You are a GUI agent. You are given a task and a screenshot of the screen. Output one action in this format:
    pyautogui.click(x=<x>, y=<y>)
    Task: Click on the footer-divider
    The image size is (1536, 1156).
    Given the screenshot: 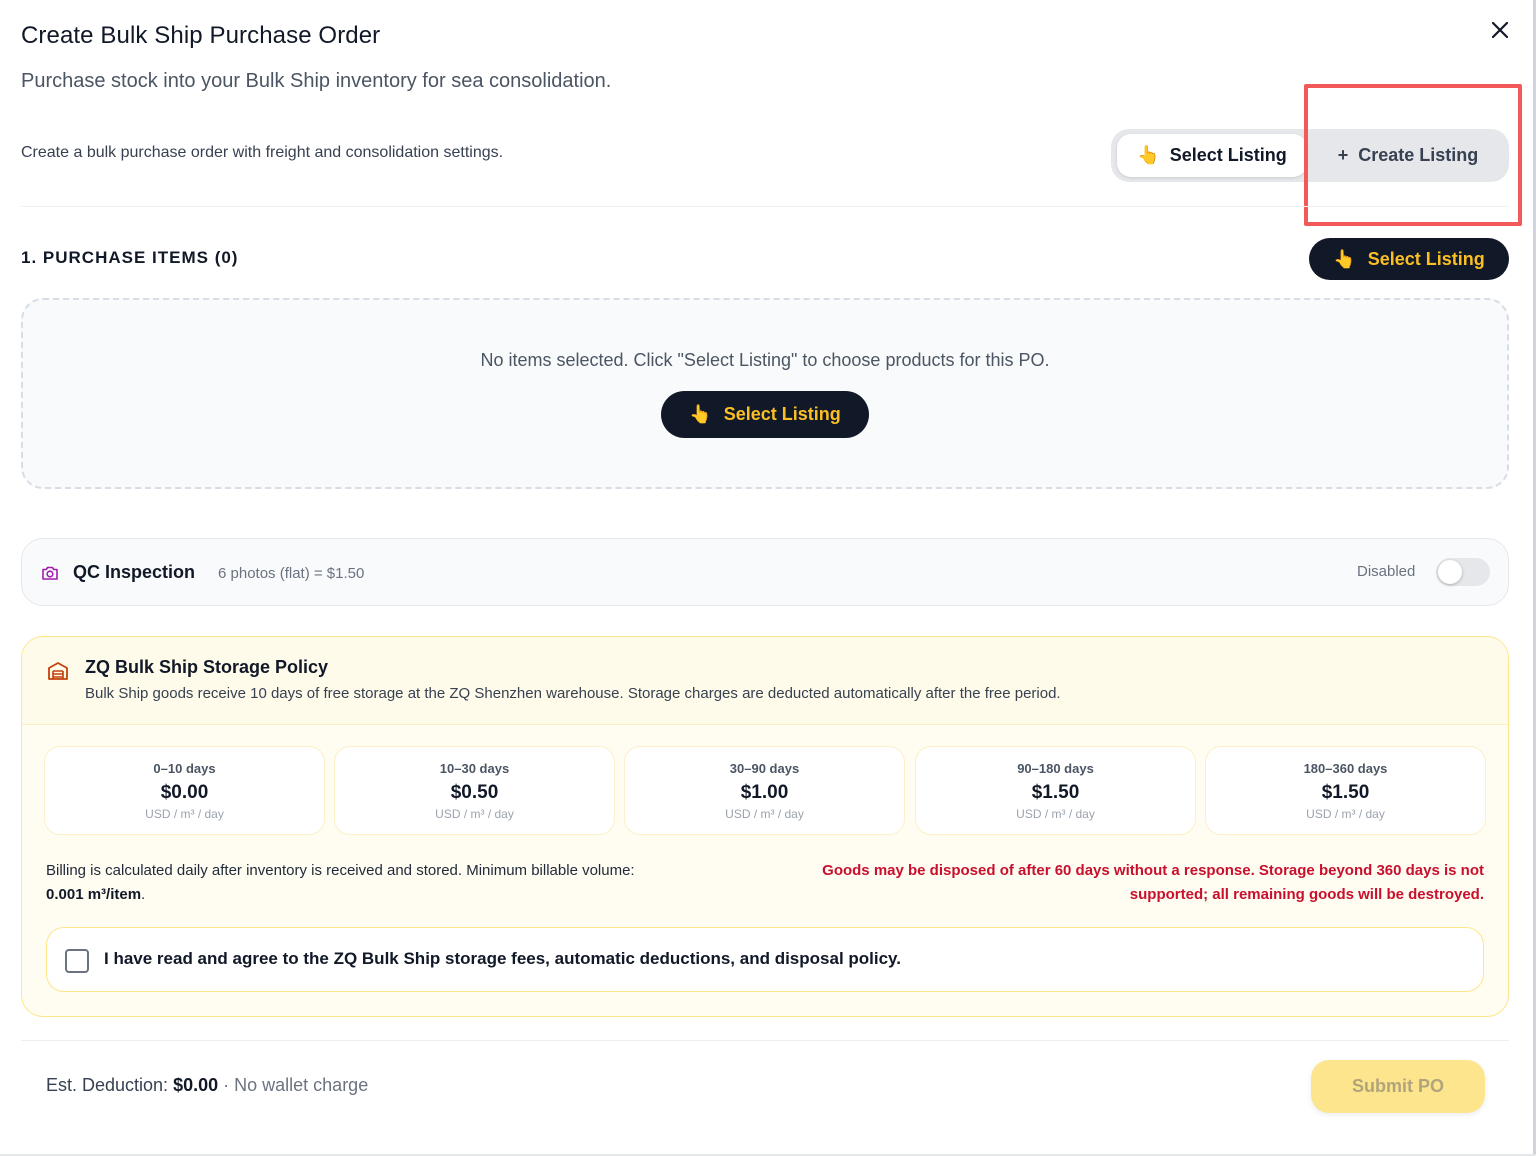 What is the action you would take?
    pyautogui.click(x=765, y=1040)
    